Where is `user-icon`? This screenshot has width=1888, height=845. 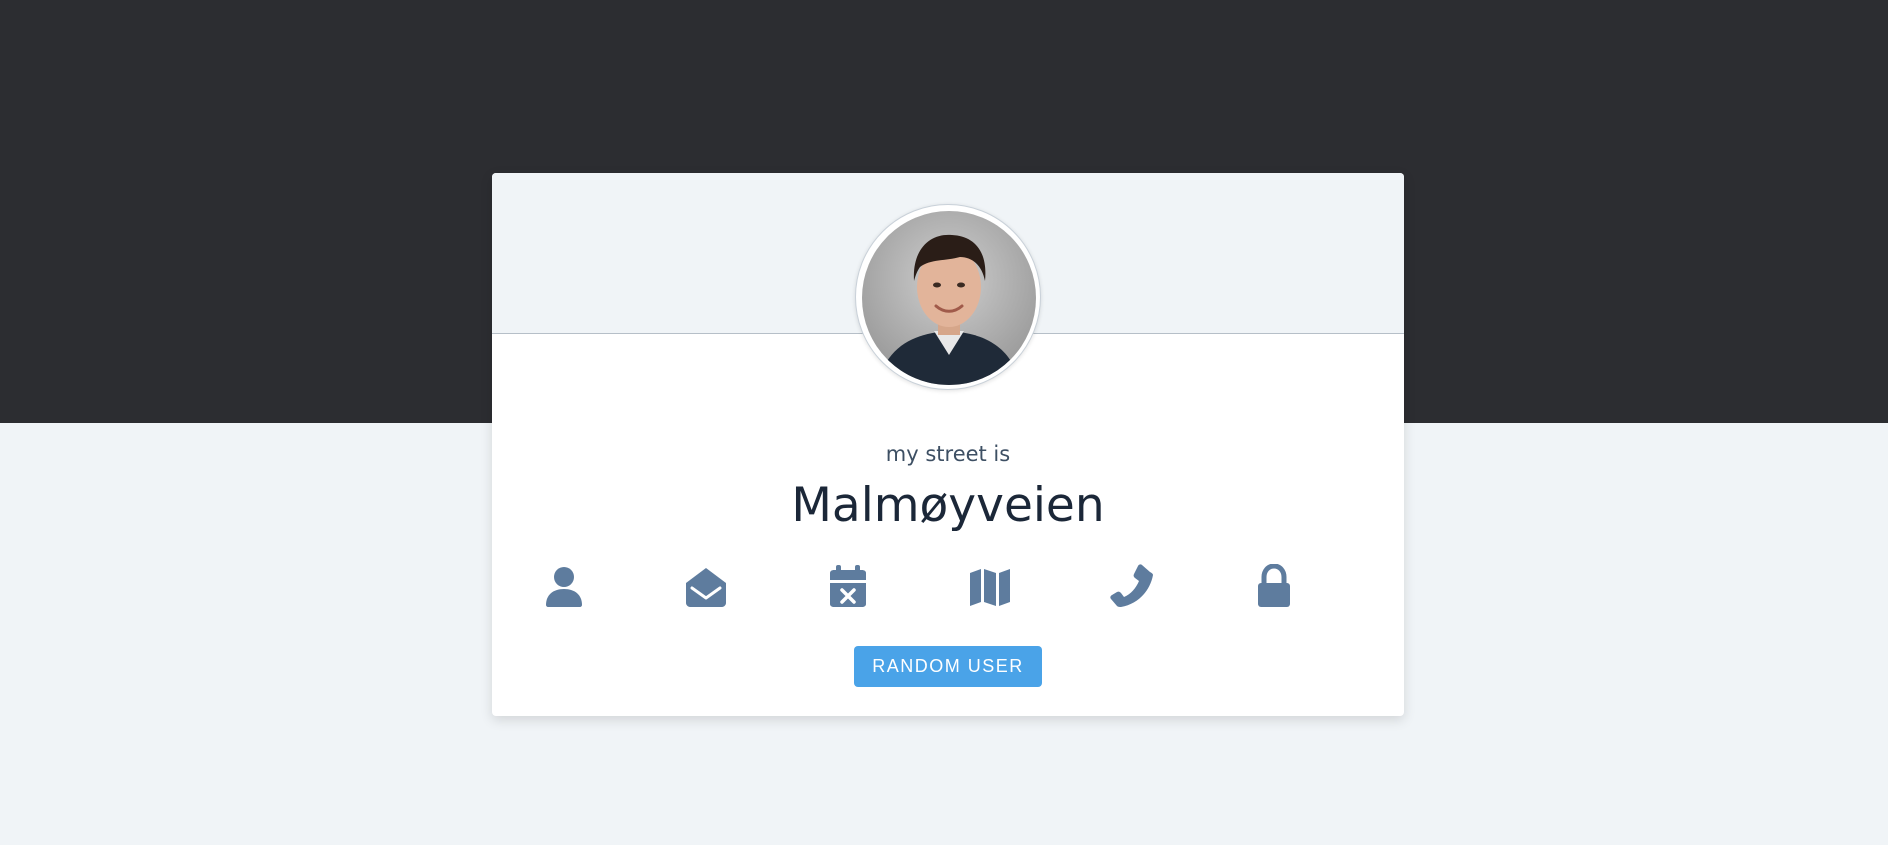
user-icon is located at coordinates (564, 586).